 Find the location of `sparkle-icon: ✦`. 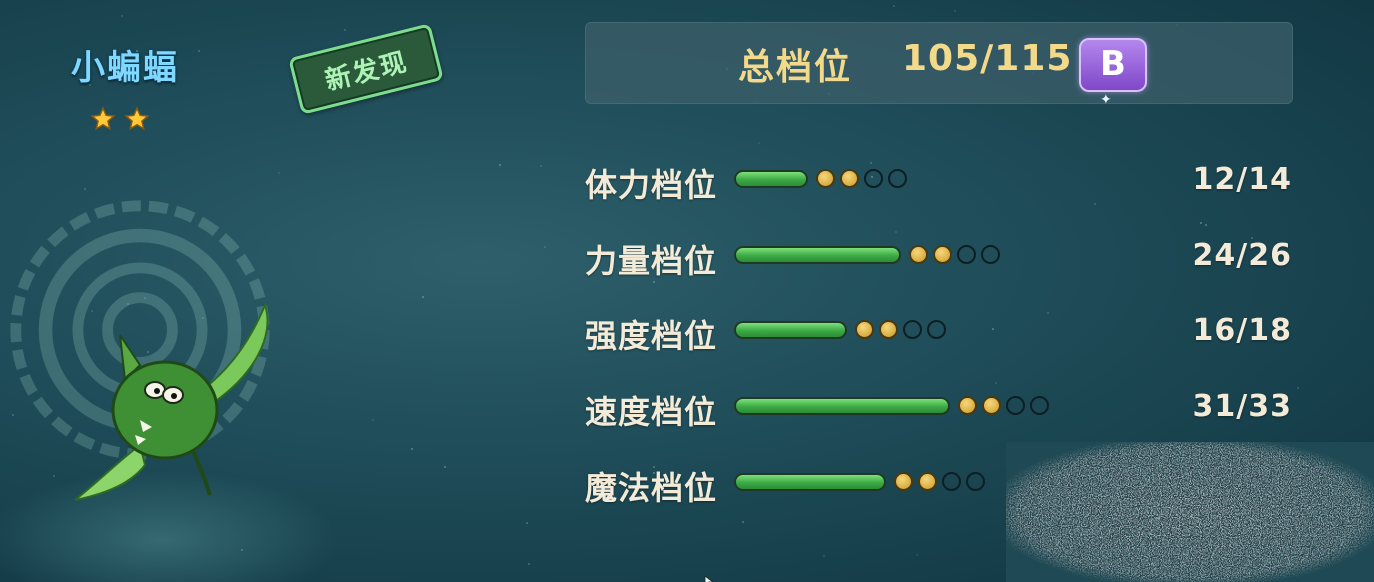

sparkle-icon: ✦ is located at coordinates (1106, 100).